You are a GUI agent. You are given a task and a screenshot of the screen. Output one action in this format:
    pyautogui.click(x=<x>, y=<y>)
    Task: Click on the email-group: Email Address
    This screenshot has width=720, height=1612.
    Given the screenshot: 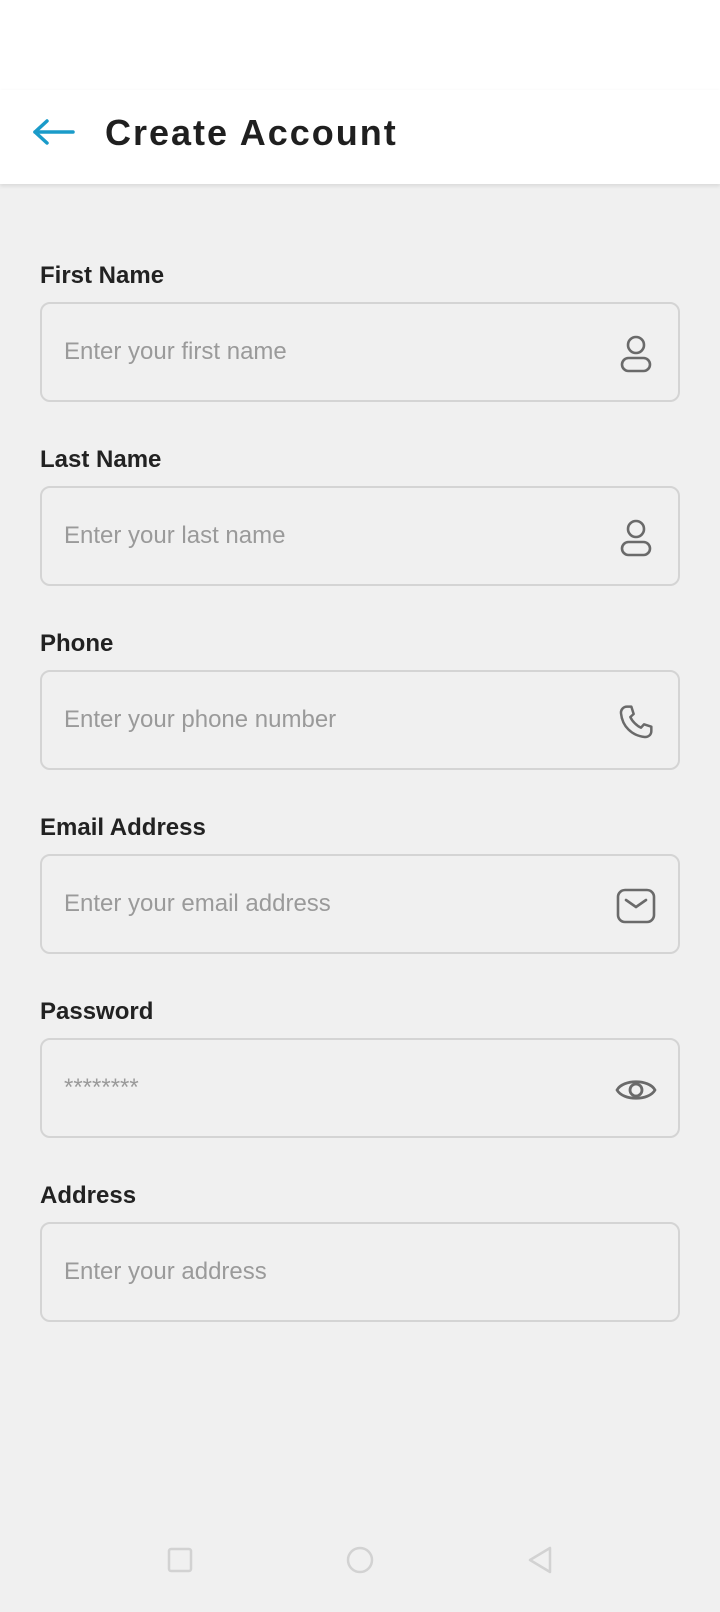 What is the action you would take?
    pyautogui.click(x=360, y=906)
    